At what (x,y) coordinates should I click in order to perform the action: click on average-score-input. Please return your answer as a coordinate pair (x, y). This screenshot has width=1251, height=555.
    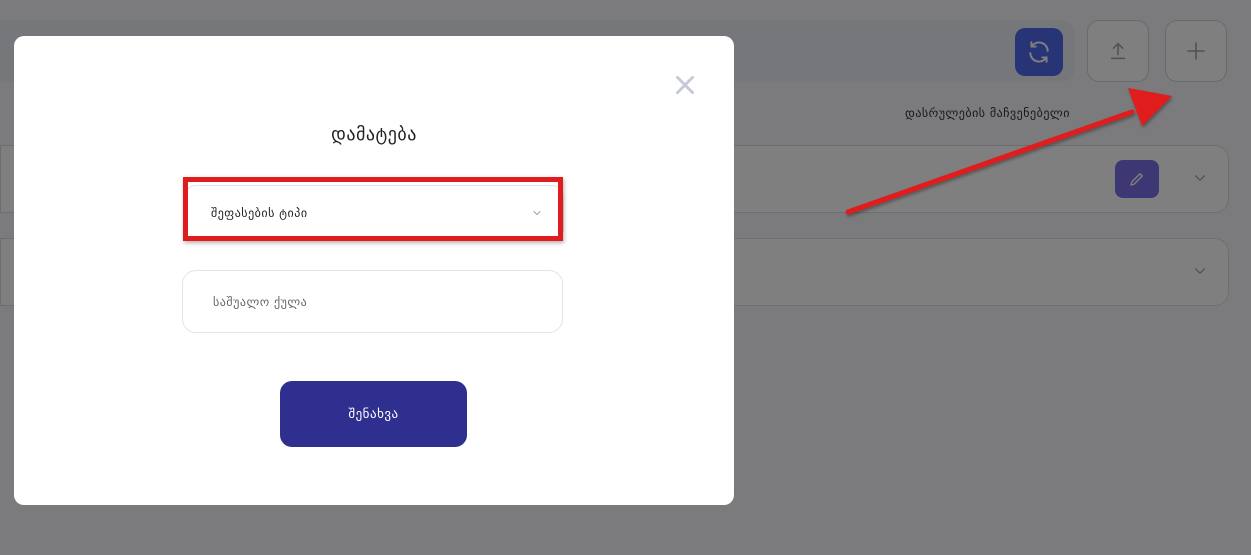
    Looking at the image, I should click on (372, 301).